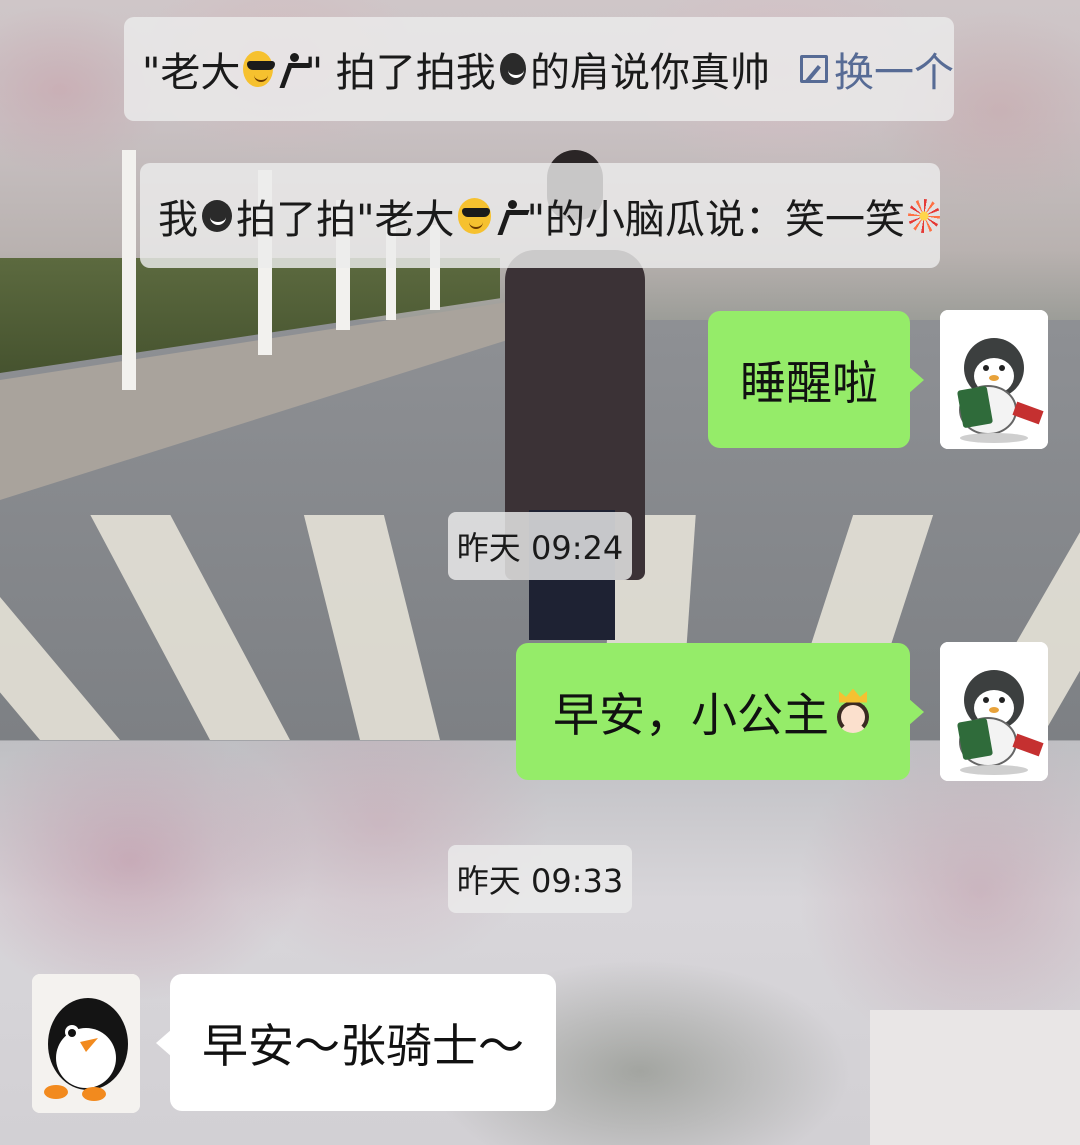 This screenshot has width=1080, height=1145. I want to click on timestamp-text: 昨天 09:24, so click(540, 548).